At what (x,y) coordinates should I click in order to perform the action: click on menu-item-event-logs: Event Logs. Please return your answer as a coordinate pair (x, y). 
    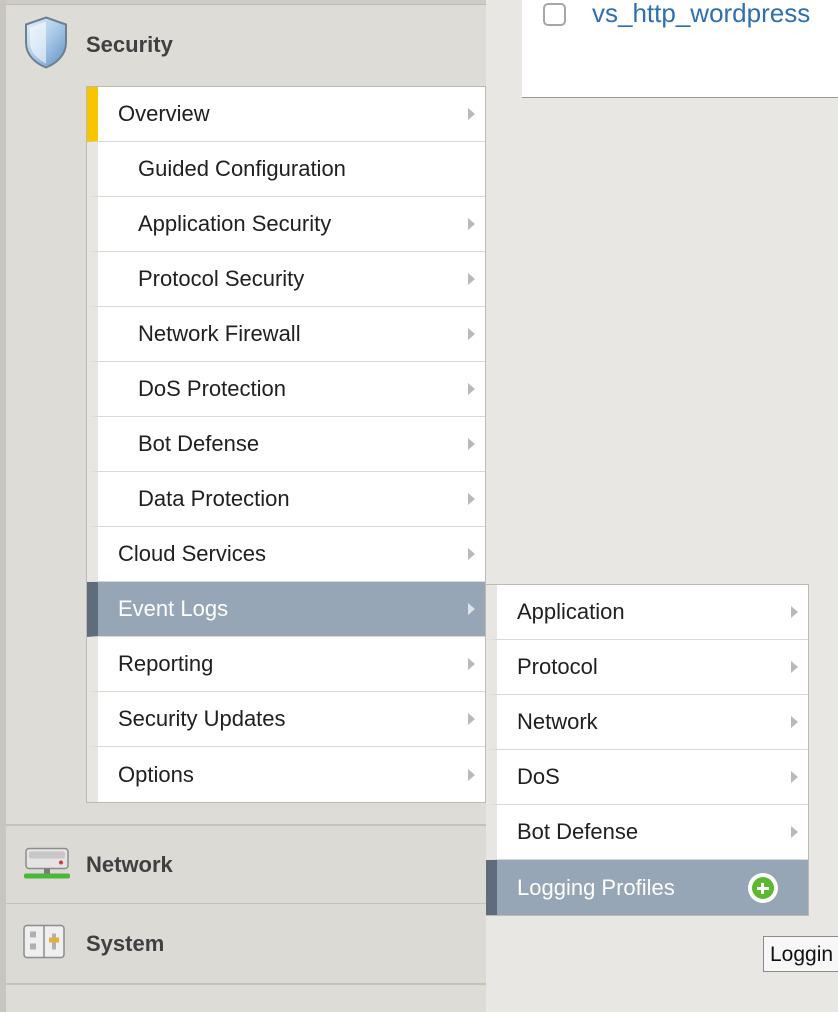
    Looking at the image, I should click on (286, 609).